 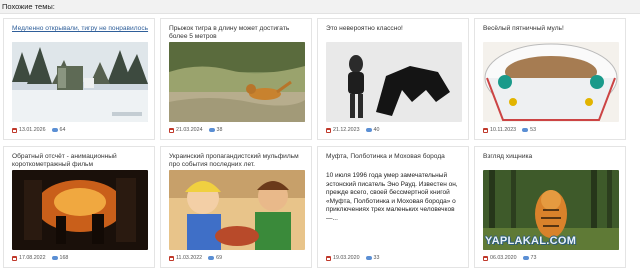 What do you see at coordinates (503, 130) in the screenshot?
I see `topic-date: 10.11.2023` at bounding box center [503, 130].